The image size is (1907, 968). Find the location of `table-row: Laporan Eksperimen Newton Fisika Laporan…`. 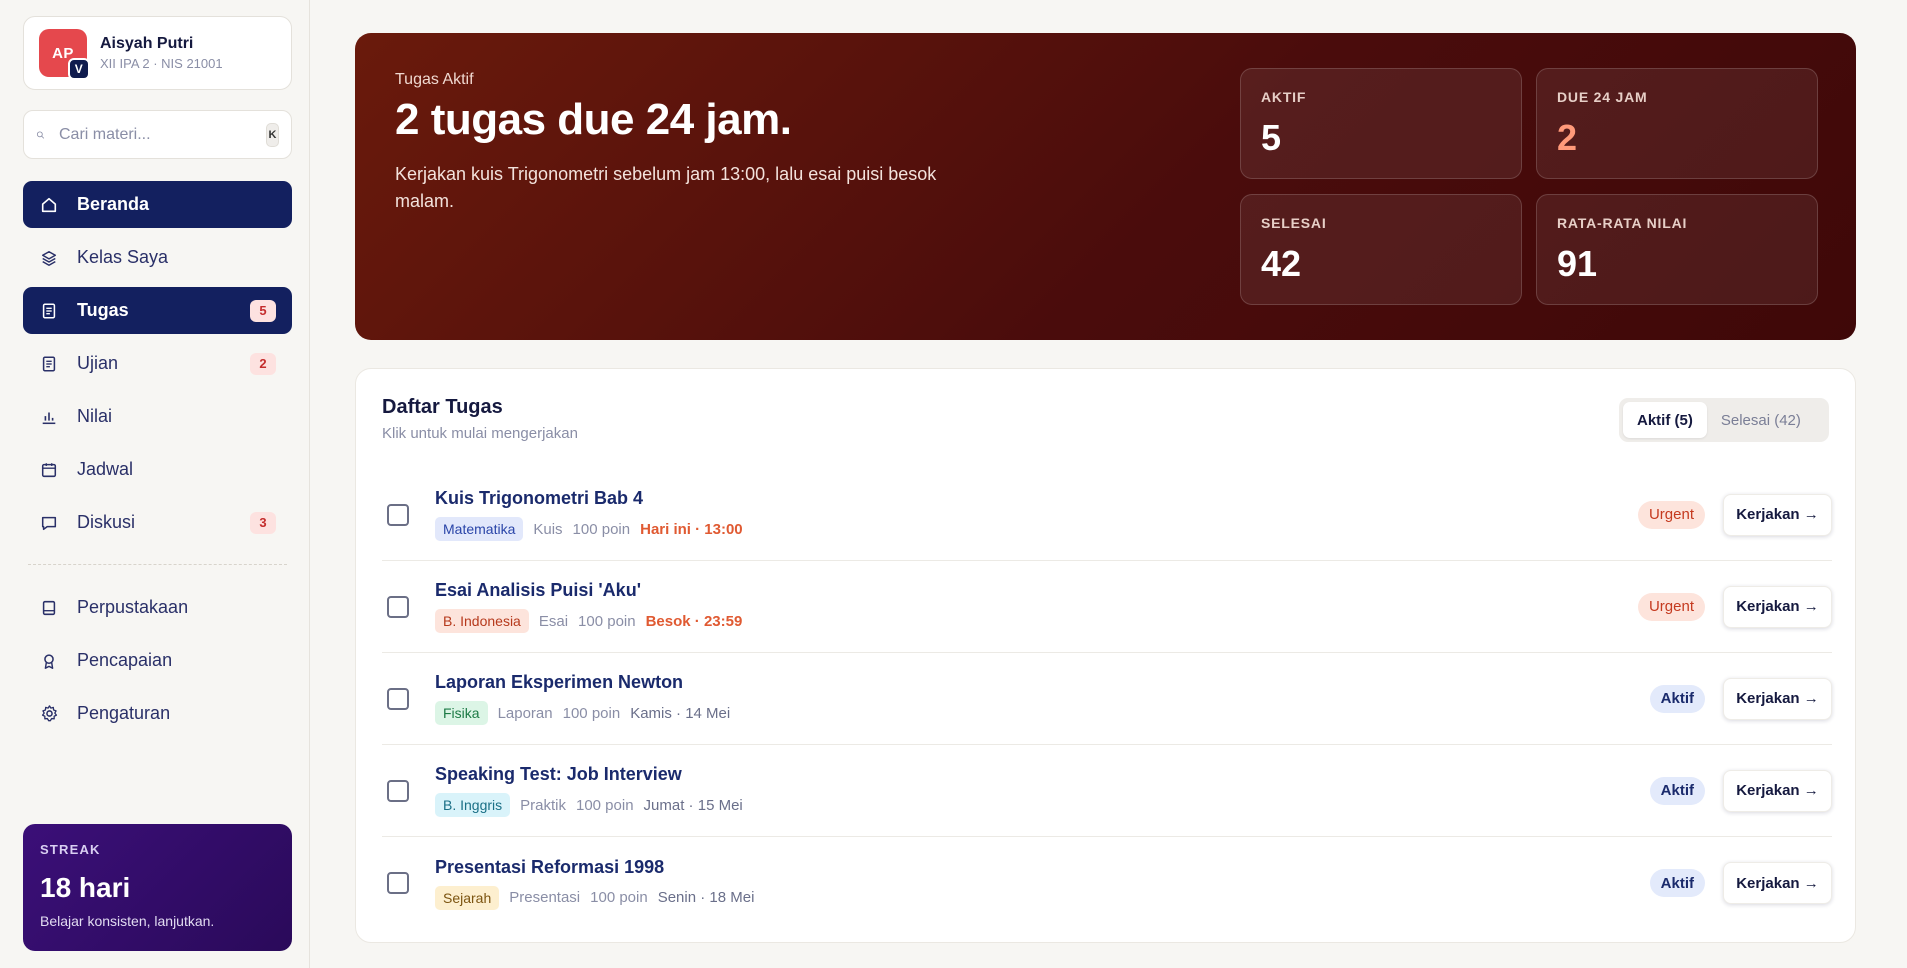

table-row: Laporan Eksperimen Newton Fisika Laporan… is located at coordinates (1107, 699).